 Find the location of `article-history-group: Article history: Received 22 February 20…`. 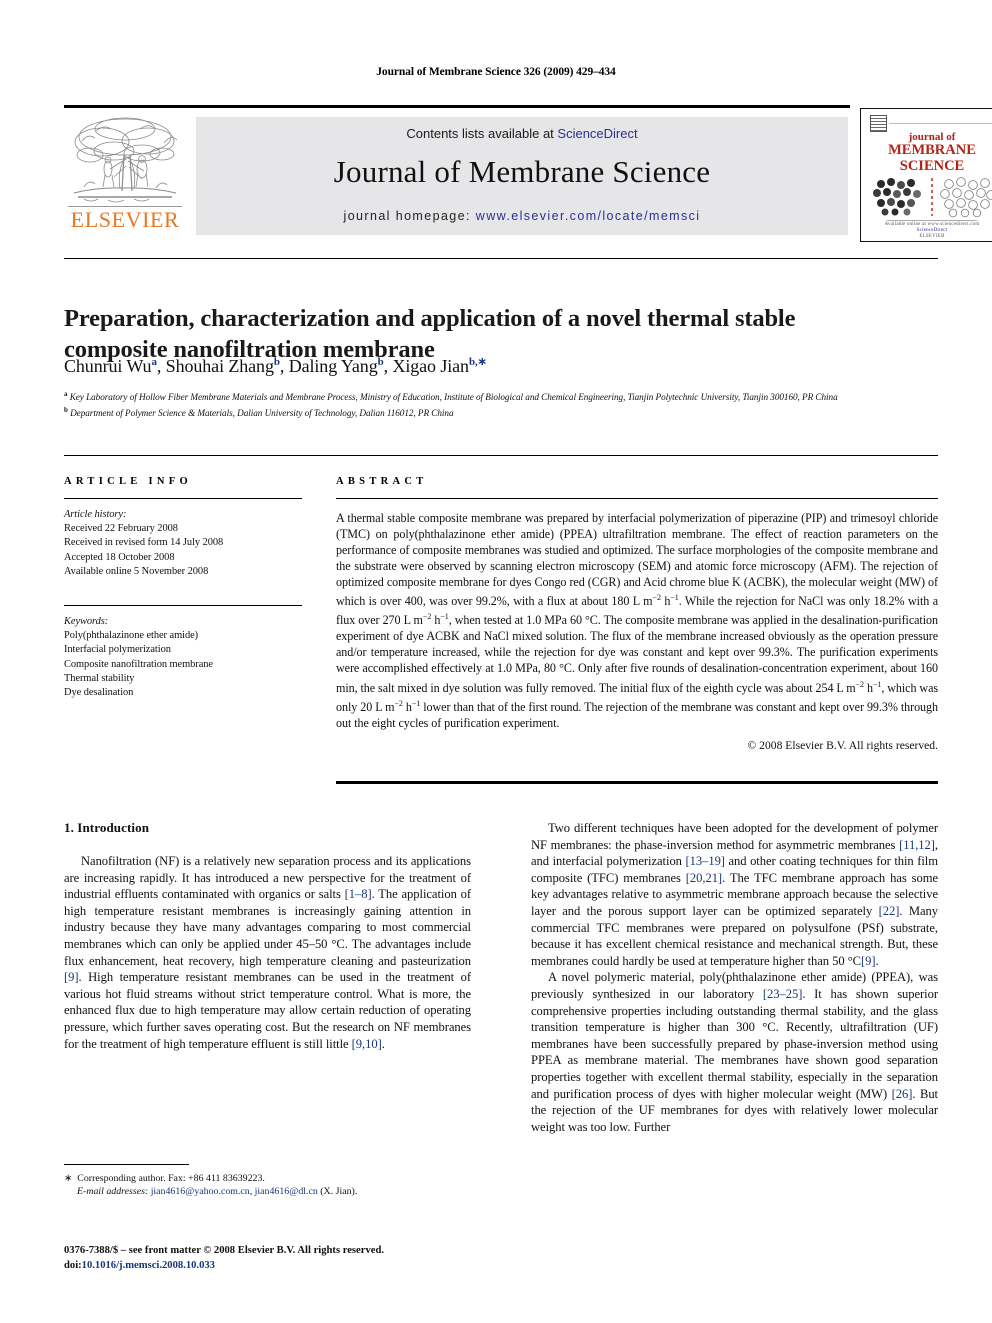

article-history-group: Article history: Received 22 February 20… is located at coordinates (183, 543).